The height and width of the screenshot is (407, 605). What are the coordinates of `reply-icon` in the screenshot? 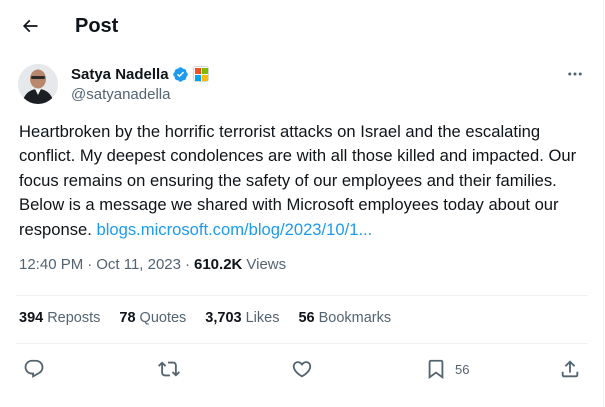 It's located at (34, 368).